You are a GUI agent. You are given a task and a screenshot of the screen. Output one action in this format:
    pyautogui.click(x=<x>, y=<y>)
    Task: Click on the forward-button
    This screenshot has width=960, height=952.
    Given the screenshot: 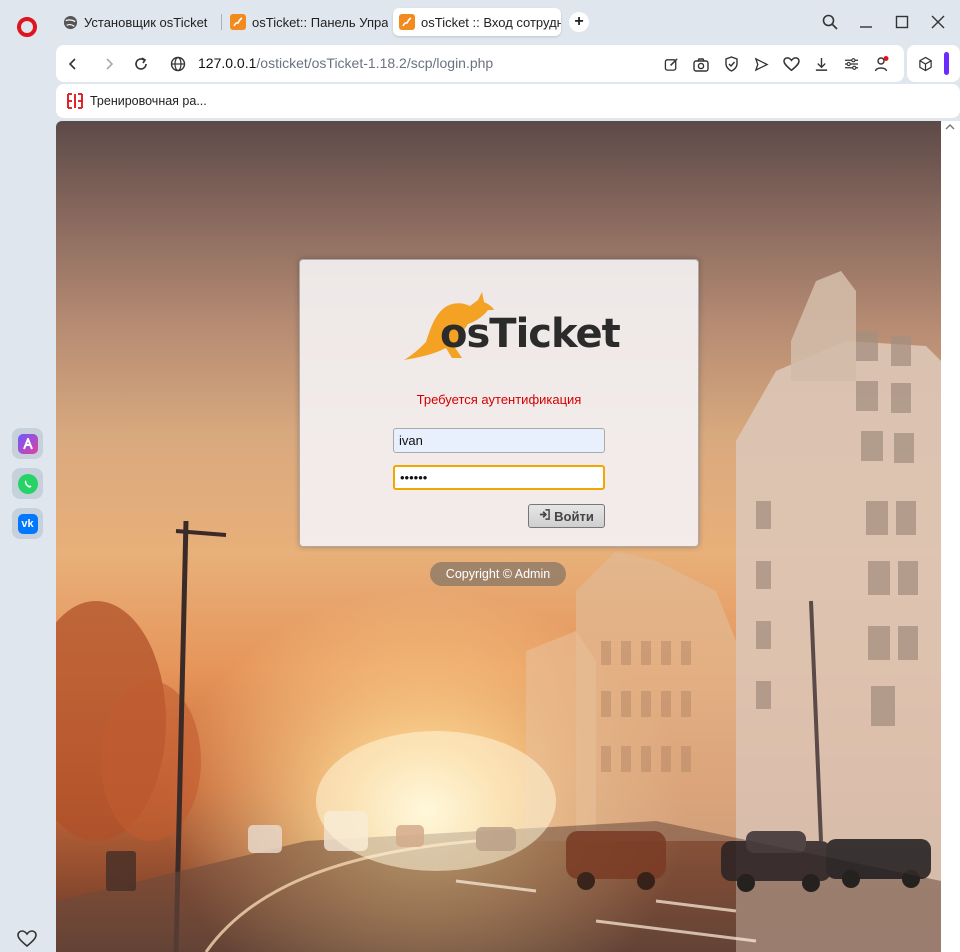 What is the action you would take?
    pyautogui.click(x=109, y=64)
    